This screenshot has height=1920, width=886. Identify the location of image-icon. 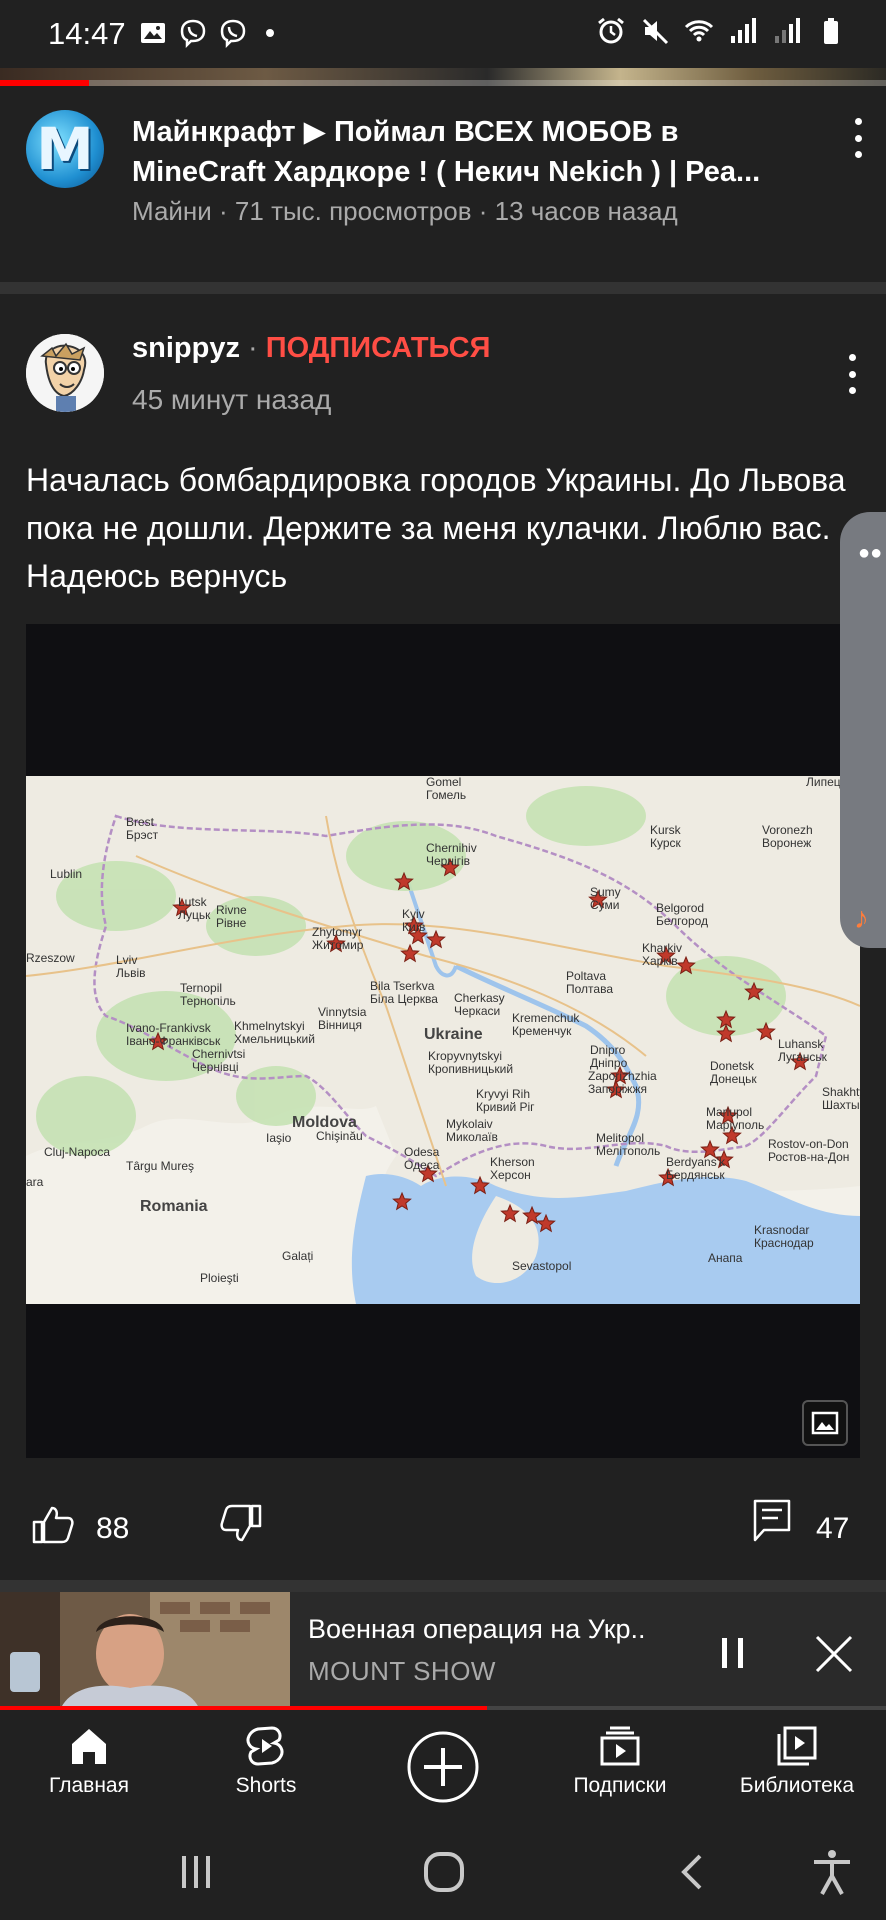
(825, 1423).